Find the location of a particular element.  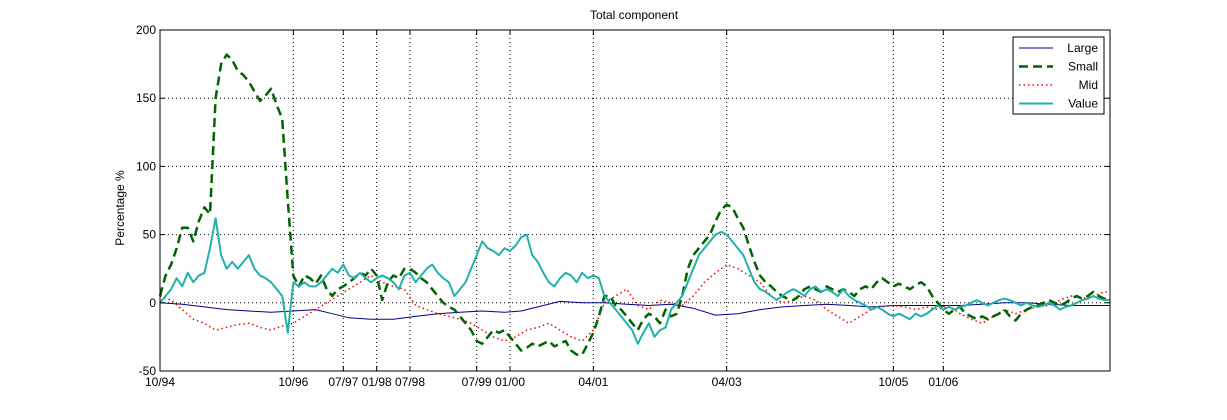

x-tick-label: 10/96 is located at coordinates (293, 382).